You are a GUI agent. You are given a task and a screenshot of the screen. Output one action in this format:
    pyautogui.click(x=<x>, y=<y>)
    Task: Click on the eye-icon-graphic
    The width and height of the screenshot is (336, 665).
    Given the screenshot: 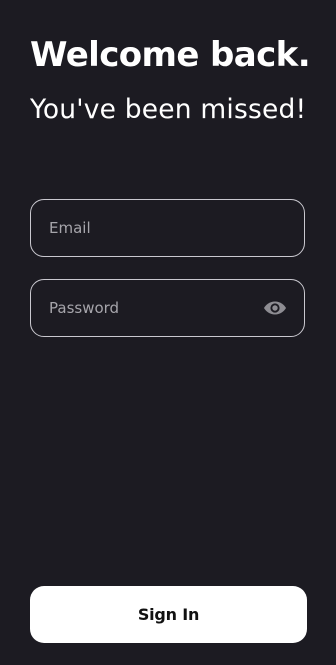 What is the action you would take?
    pyautogui.click(x=275, y=308)
    